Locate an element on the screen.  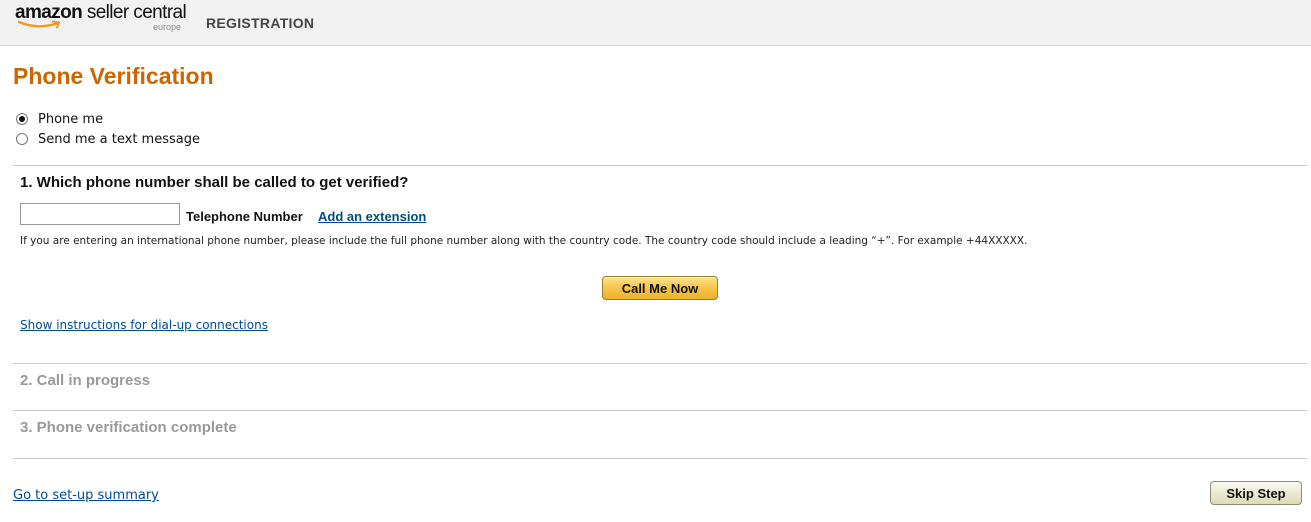
skip-step-button: Skip Step is located at coordinates (1256, 493).